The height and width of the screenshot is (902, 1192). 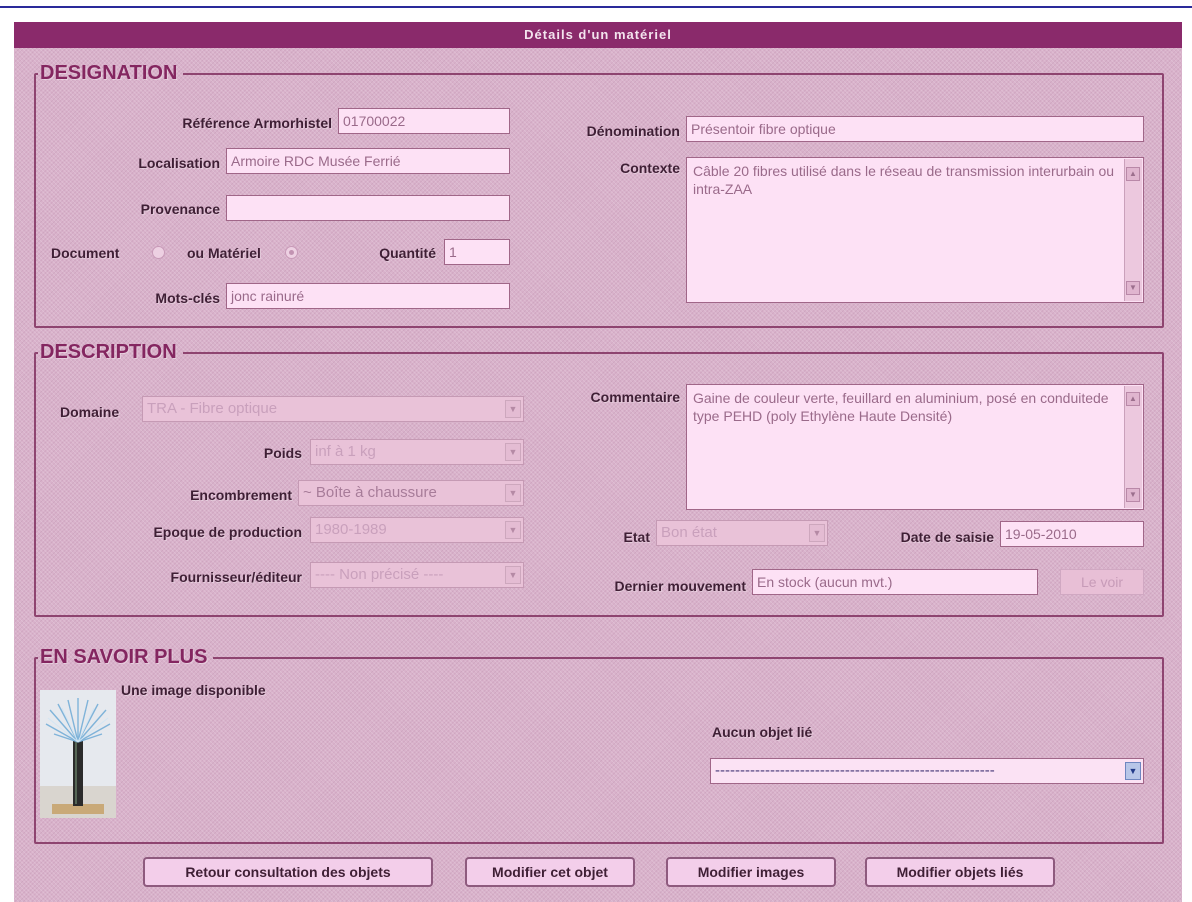 What do you see at coordinates (333, 409) in the screenshot?
I see `domaine-select: TRA - Fibre optique ▼` at bounding box center [333, 409].